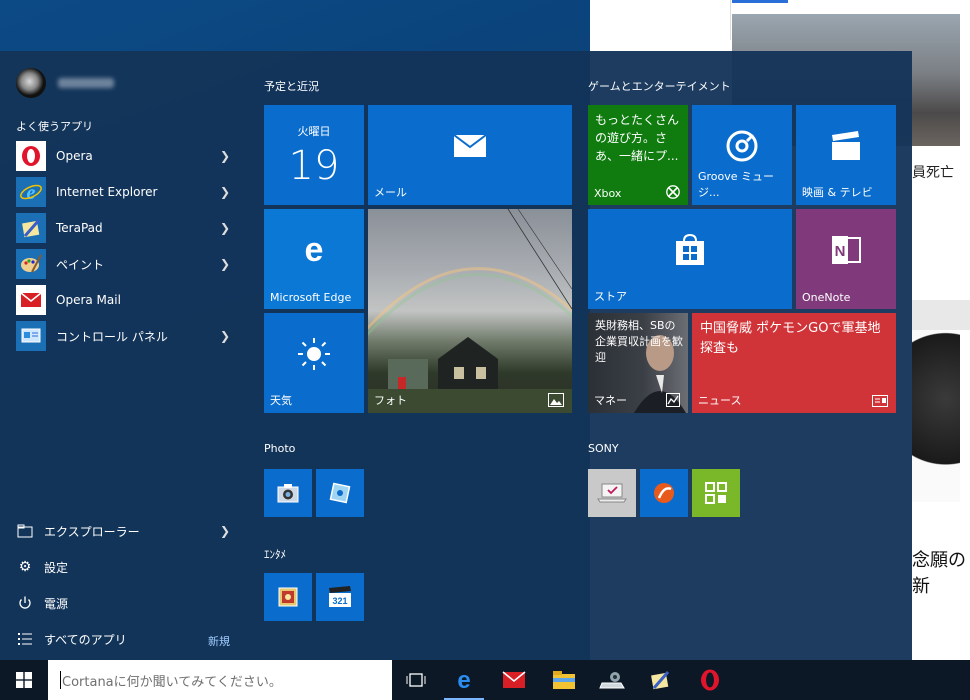  Describe the element at coordinates (603, 448) in the screenshot. I see `group-title-sony: SONY` at that location.